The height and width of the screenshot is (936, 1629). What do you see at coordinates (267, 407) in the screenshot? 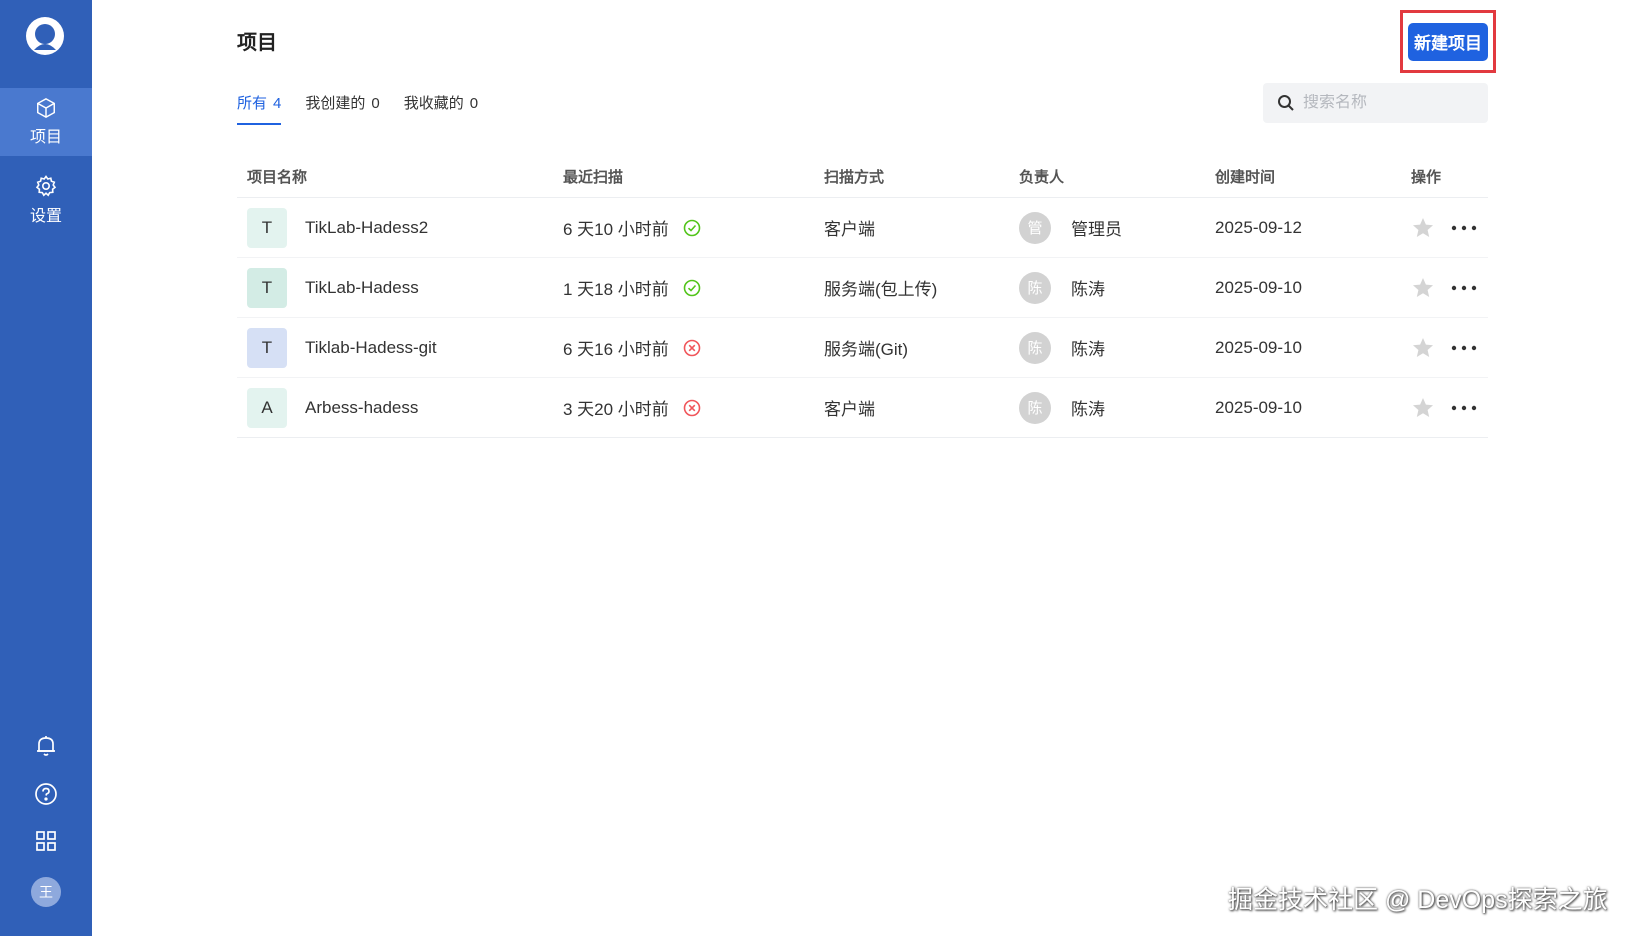
I see `project-avatar: A` at bounding box center [267, 407].